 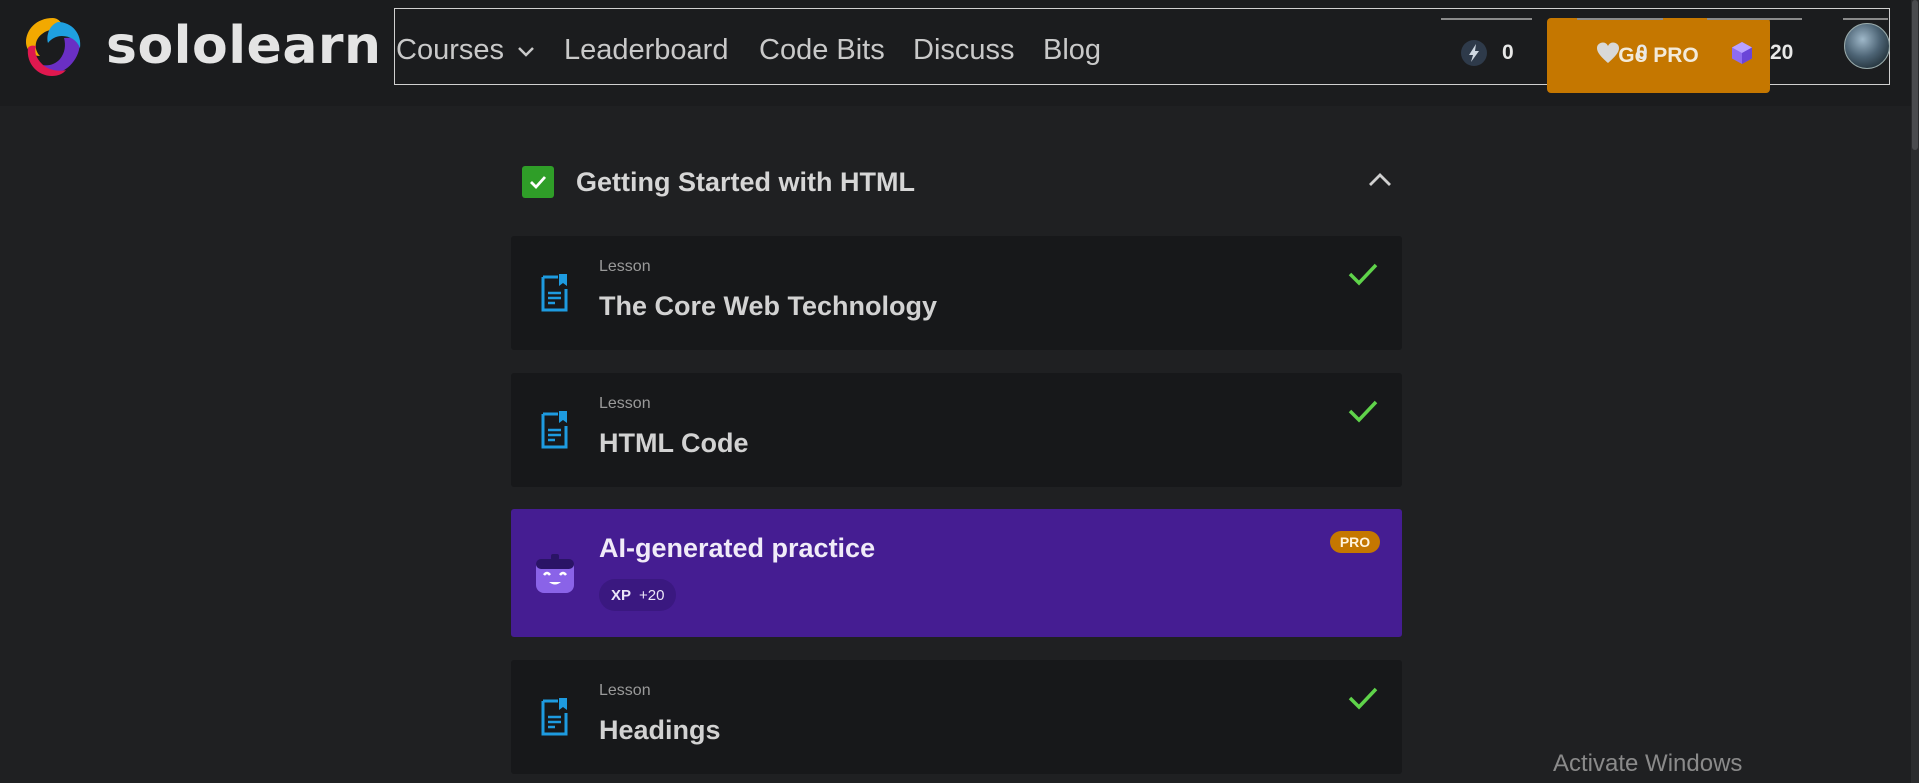 What do you see at coordinates (526, 51) in the screenshot?
I see `chevron-down-icon` at bounding box center [526, 51].